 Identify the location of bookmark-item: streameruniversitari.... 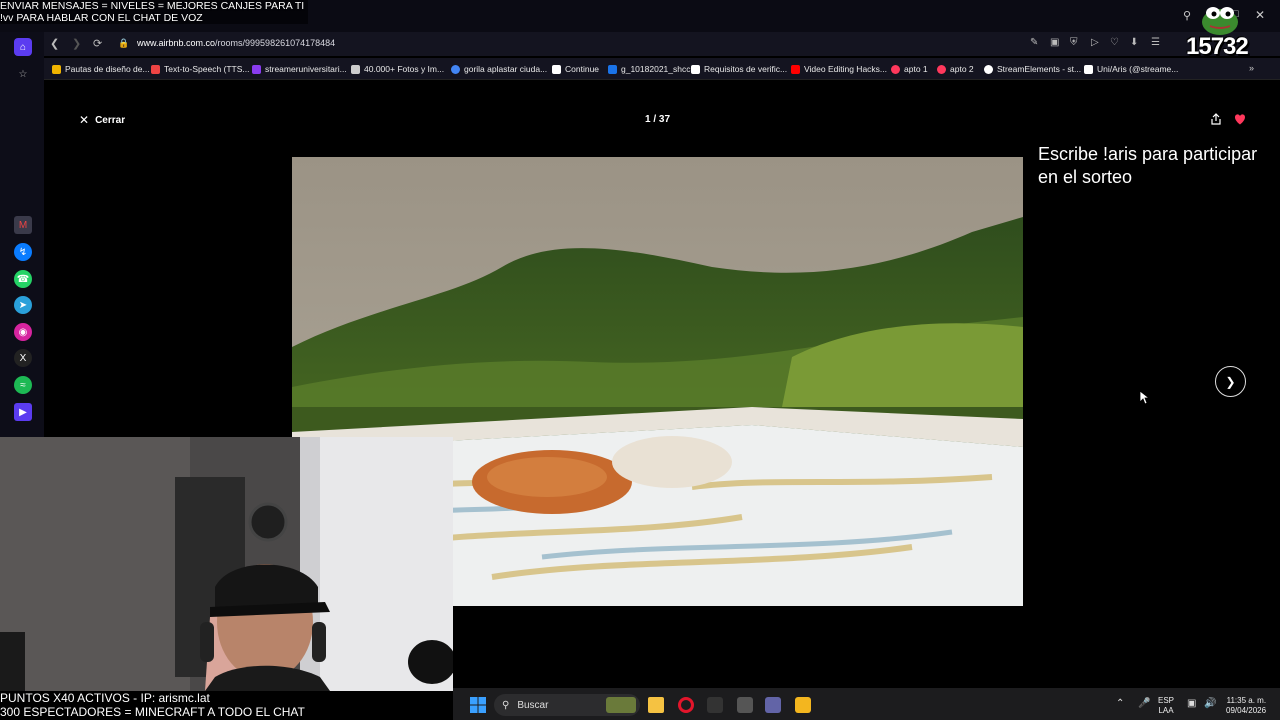
(299, 69).